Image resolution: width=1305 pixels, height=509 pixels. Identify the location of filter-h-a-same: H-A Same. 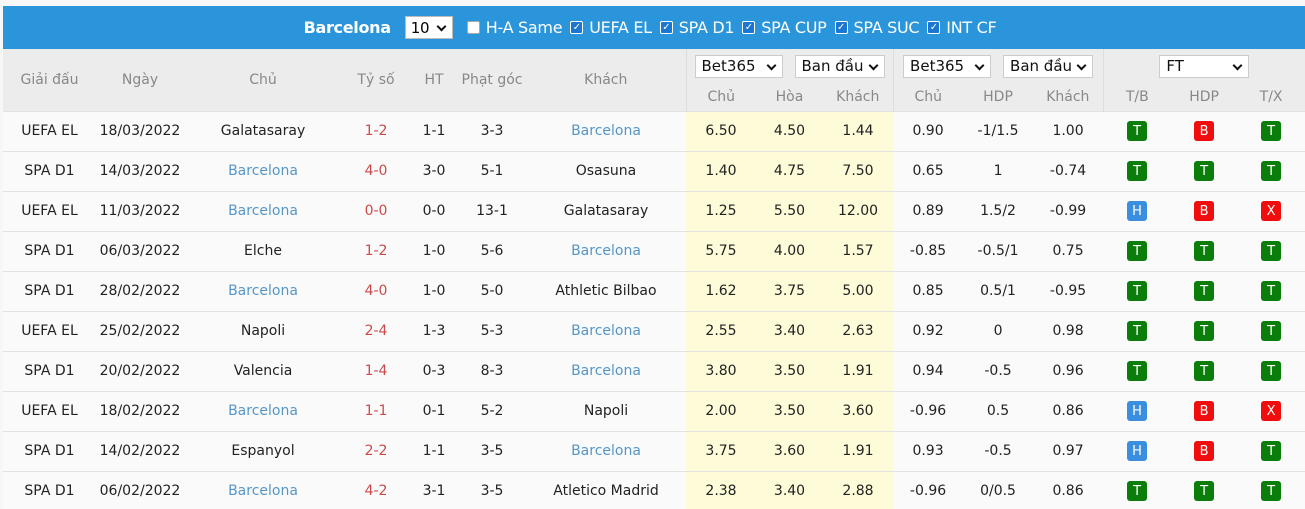
(514, 27).